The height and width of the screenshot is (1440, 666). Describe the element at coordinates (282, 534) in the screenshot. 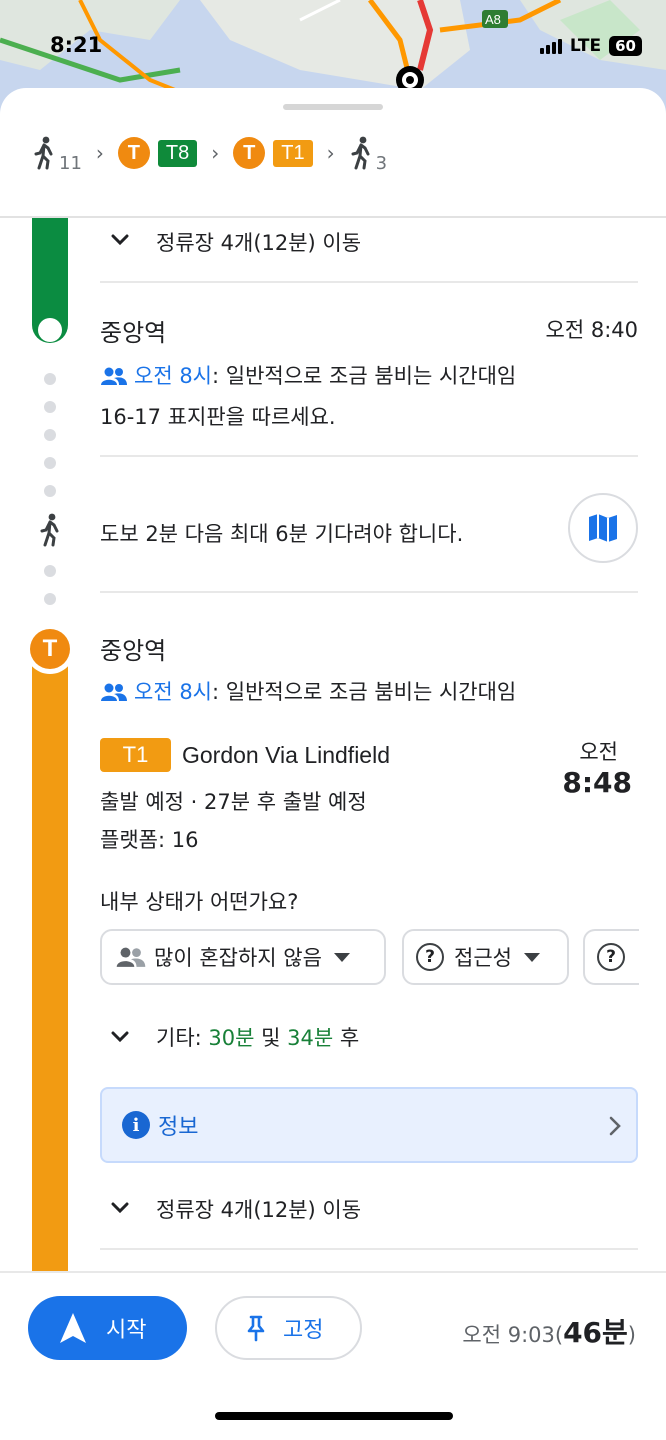

I see `transfer-text: 도보 2분 다음 최대 6분 기다려야 합니다.` at that location.